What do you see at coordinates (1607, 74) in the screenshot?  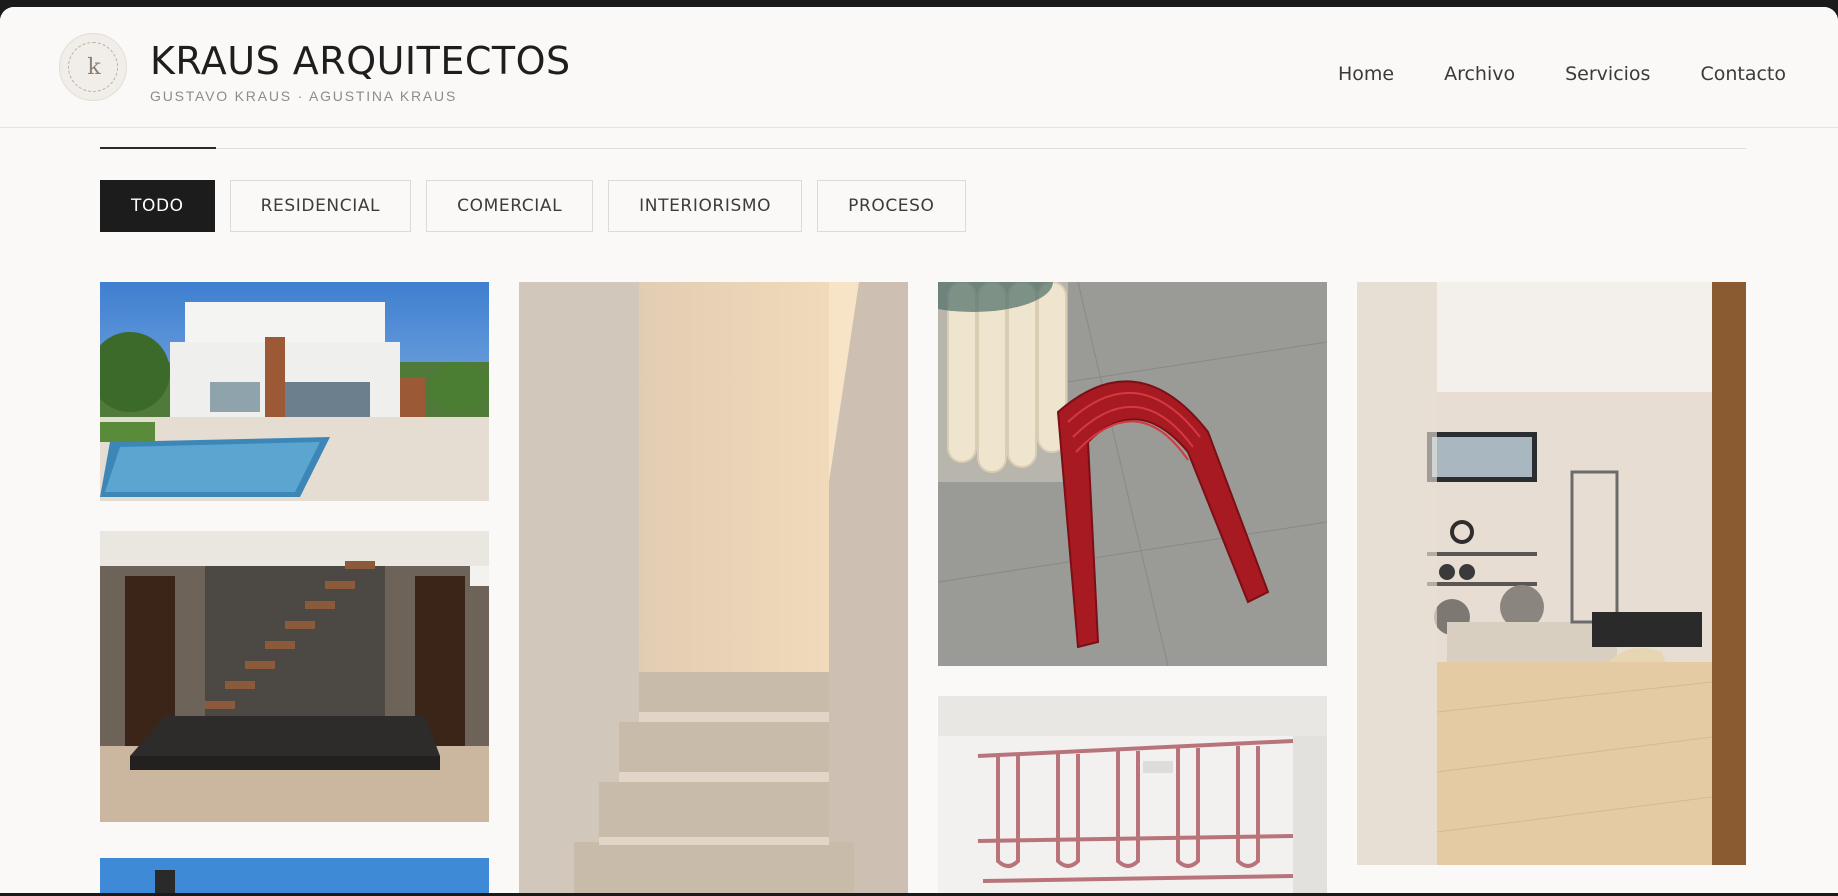 I see `nav-item-servicios: Servicios` at bounding box center [1607, 74].